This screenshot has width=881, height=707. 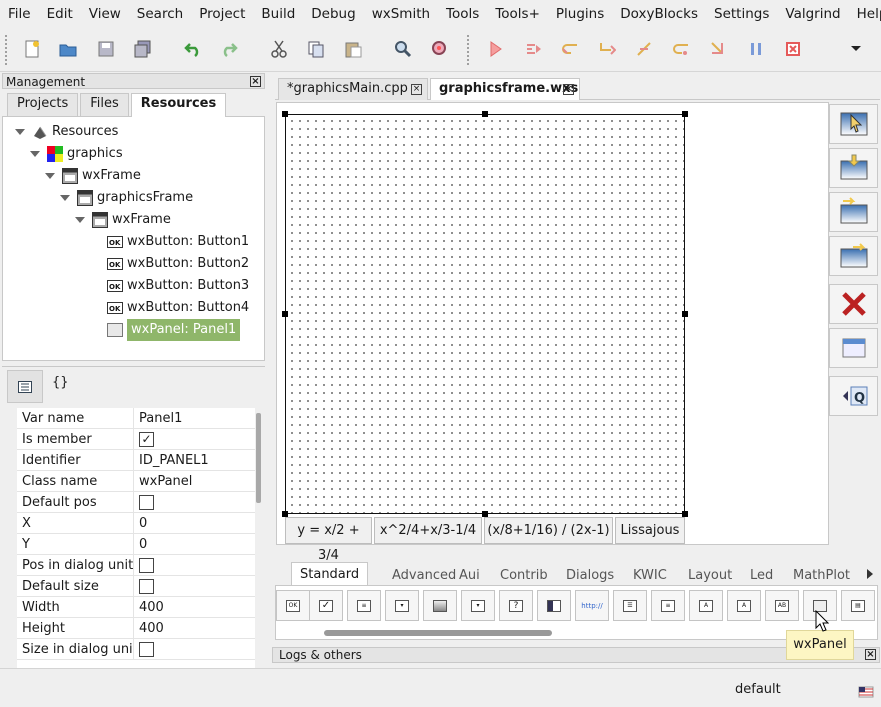 What do you see at coordinates (85, 154) in the screenshot?
I see `tree-item: graphics` at bounding box center [85, 154].